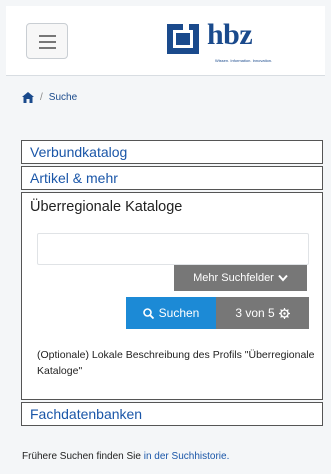 Image resolution: width=331 pixels, height=474 pixels. Describe the element at coordinates (172, 414) in the screenshot. I see `panel-fachdatenbanken: Fachdatenbanken` at that location.